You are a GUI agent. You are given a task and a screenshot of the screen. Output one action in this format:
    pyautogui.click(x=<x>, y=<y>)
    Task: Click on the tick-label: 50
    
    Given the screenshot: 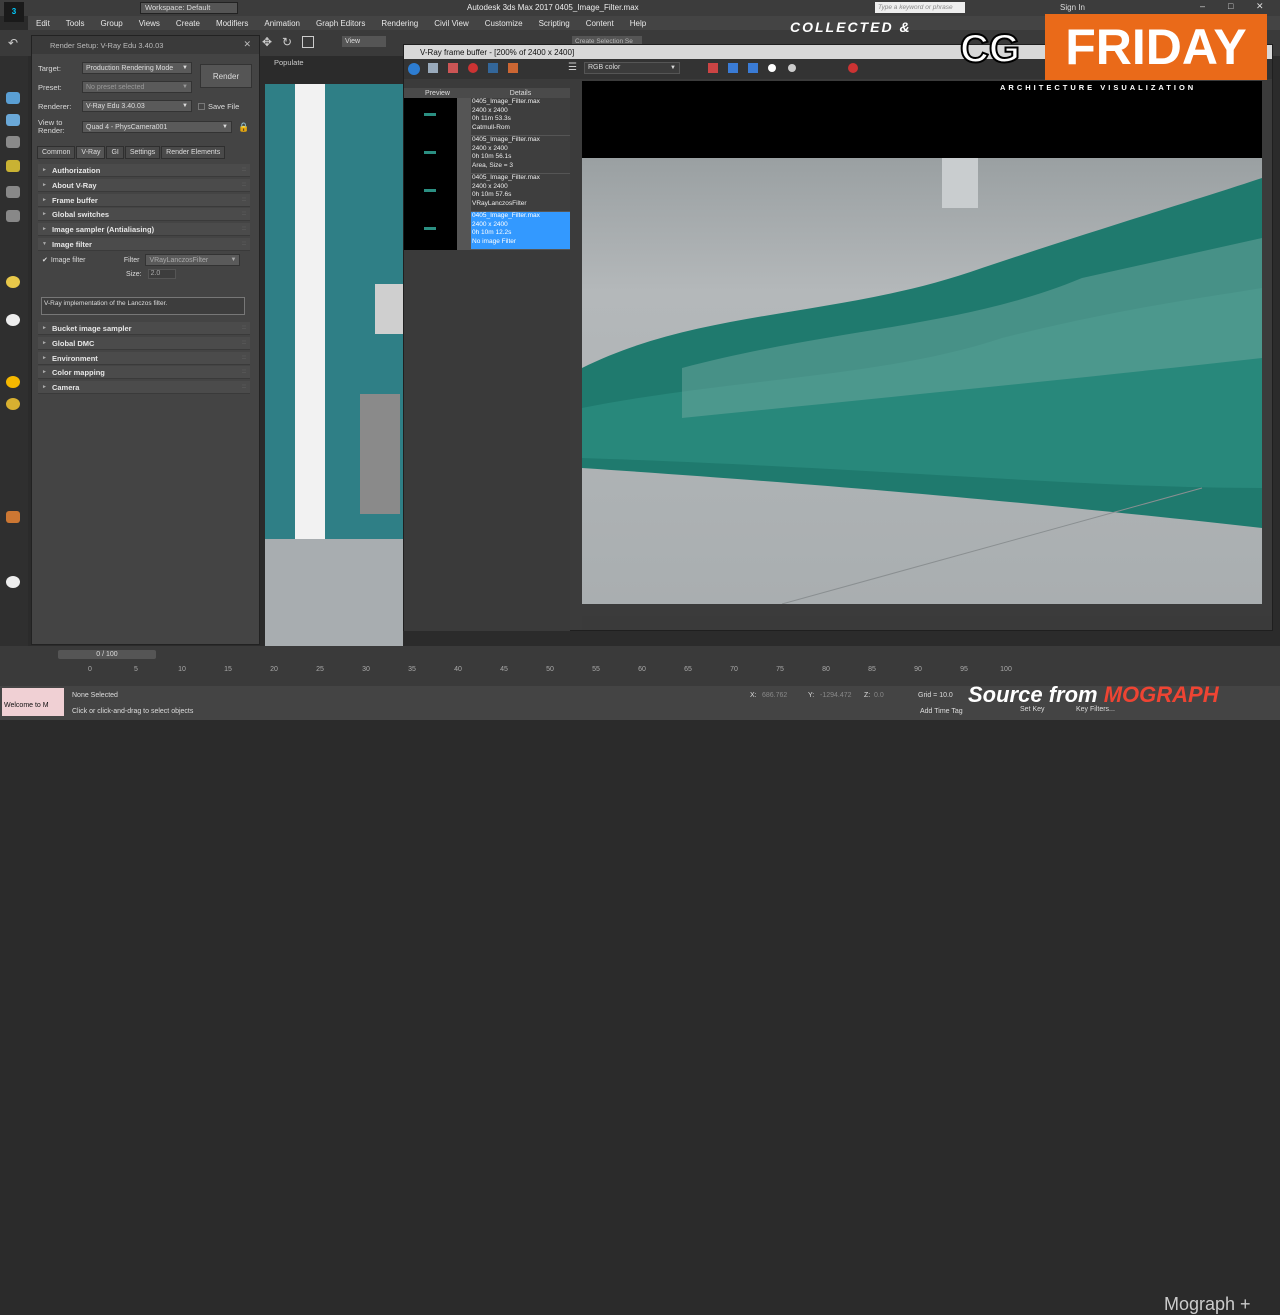 What is the action you would take?
    pyautogui.click(x=550, y=669)
    